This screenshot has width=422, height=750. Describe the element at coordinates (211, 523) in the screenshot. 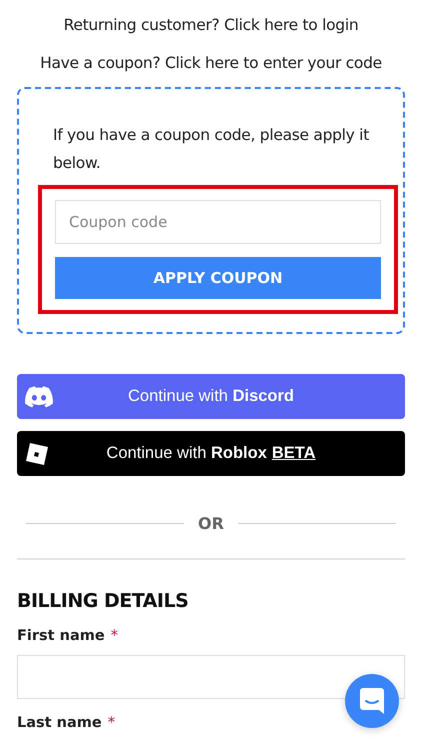

I see `or-divider-text: OR` at that location.